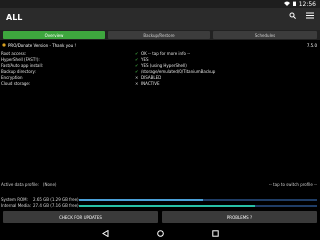 Image resolution: width=320 pixels, height=240 pixels. I want to click on pro-icon, so click(4, 45).